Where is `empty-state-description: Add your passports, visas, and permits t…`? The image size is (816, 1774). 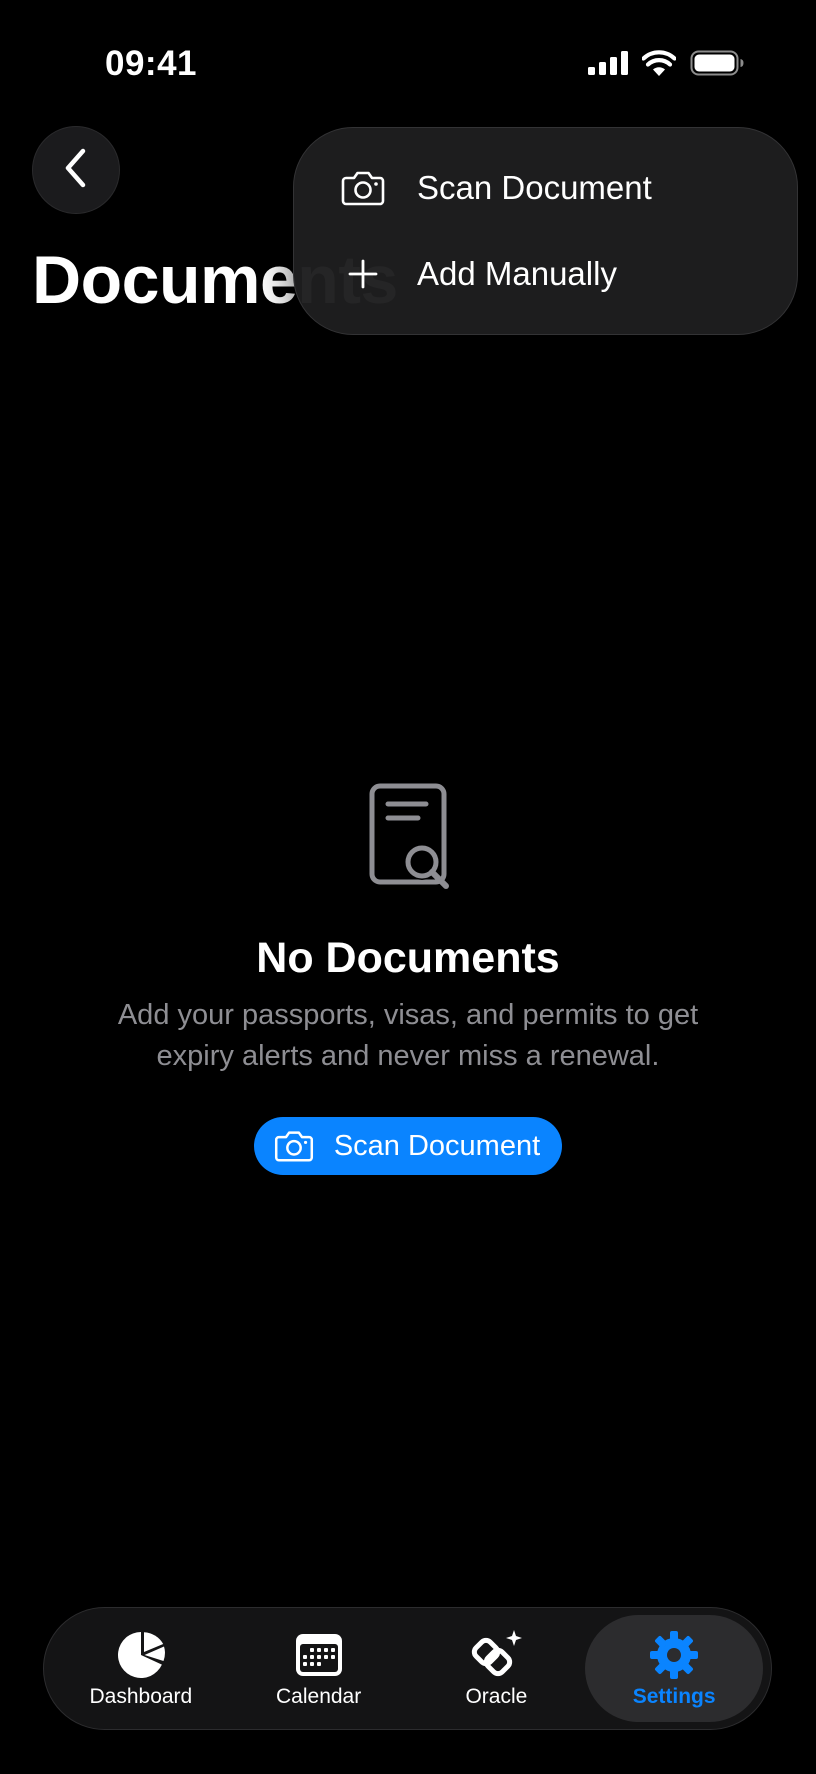
empty-state-description: Add your passports, visas, and permits t… is located at coordinates (408, 1035).